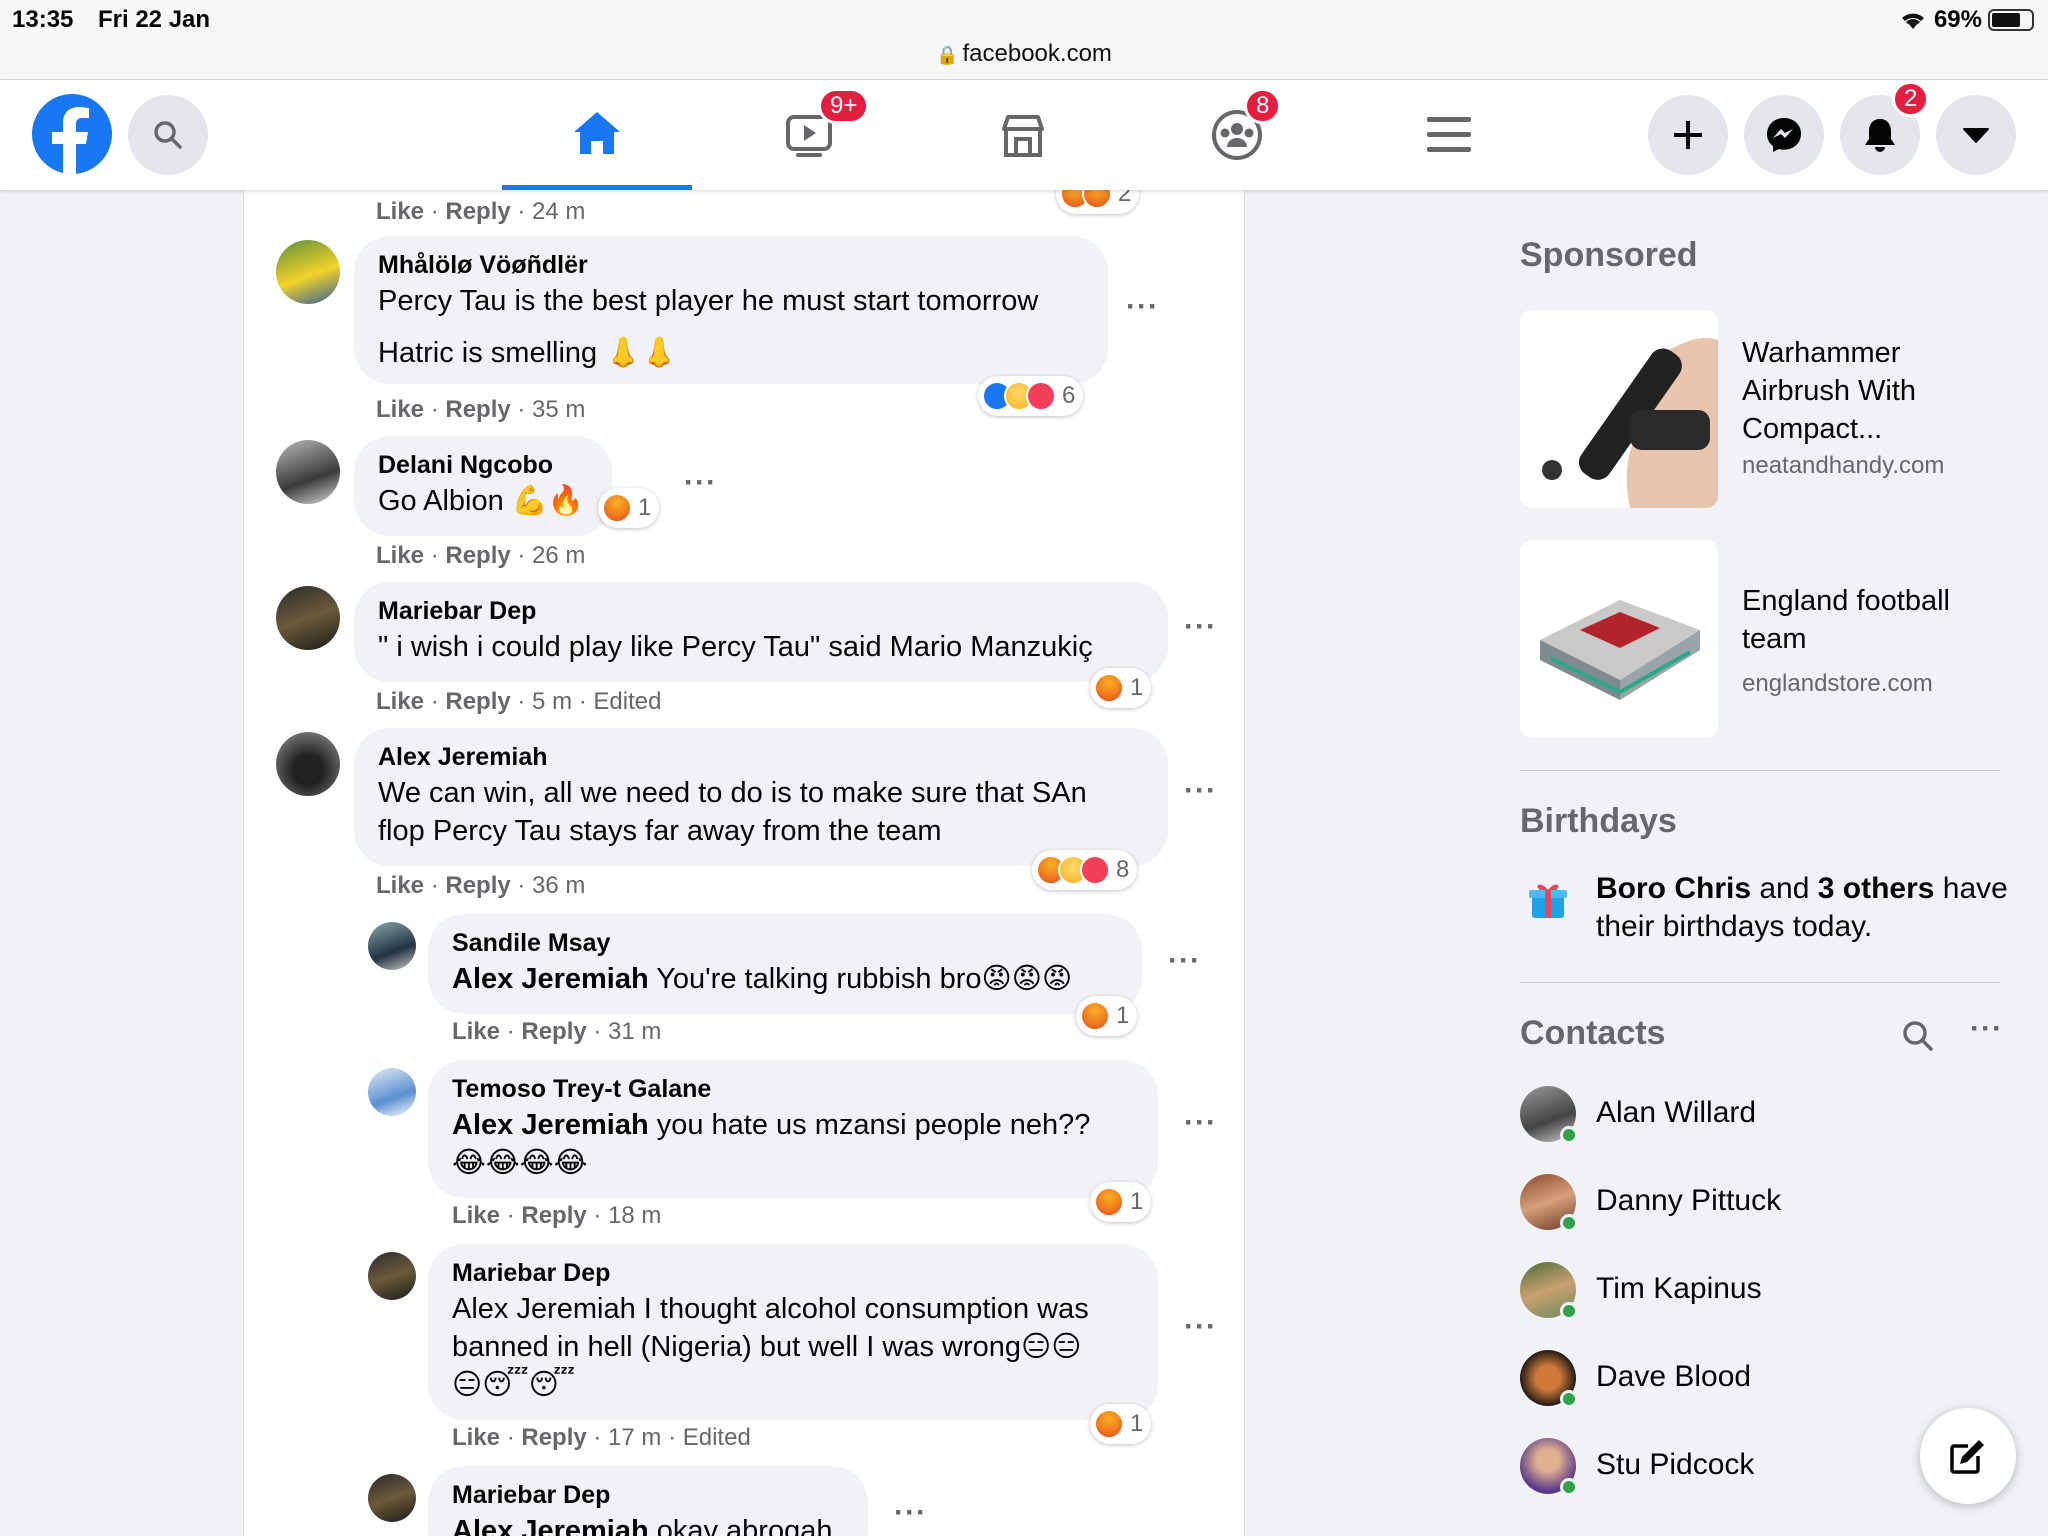 The width and height of the screenshot is (2048, 1536). I want to click on ad-title: England football team, so click(1846, 620).